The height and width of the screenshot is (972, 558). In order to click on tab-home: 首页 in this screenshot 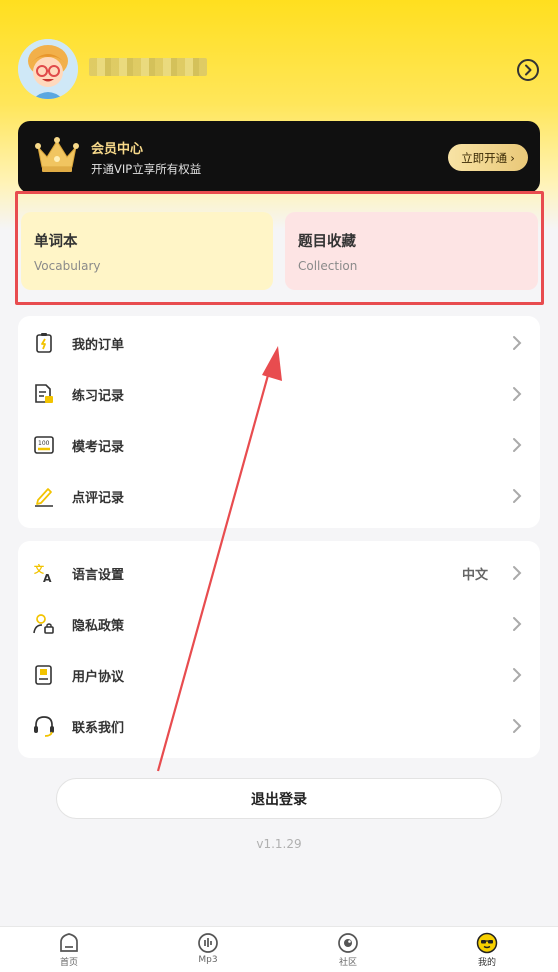, I will do `click(69, 949)`.